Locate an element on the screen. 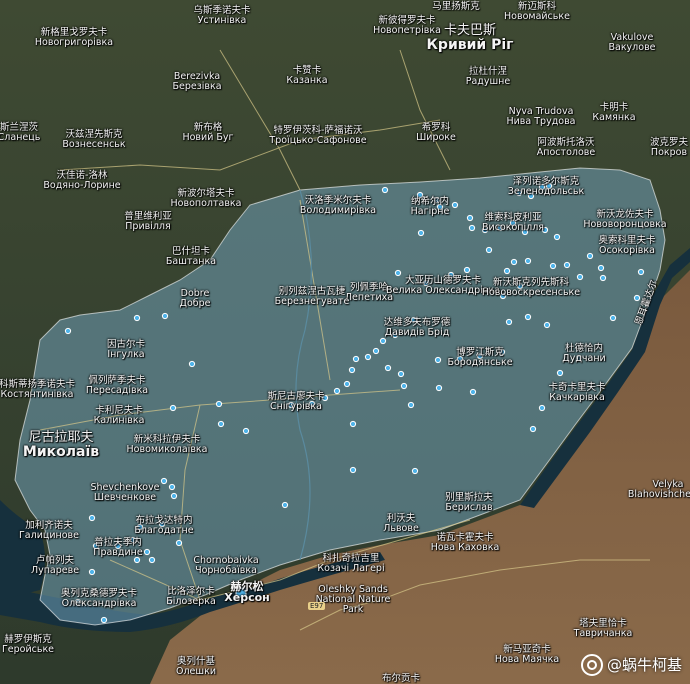 The width and height of the screenshot is (690, 684). label-pryvillia: 普里维利亚 Привілля is located at coordinates (148, 221).